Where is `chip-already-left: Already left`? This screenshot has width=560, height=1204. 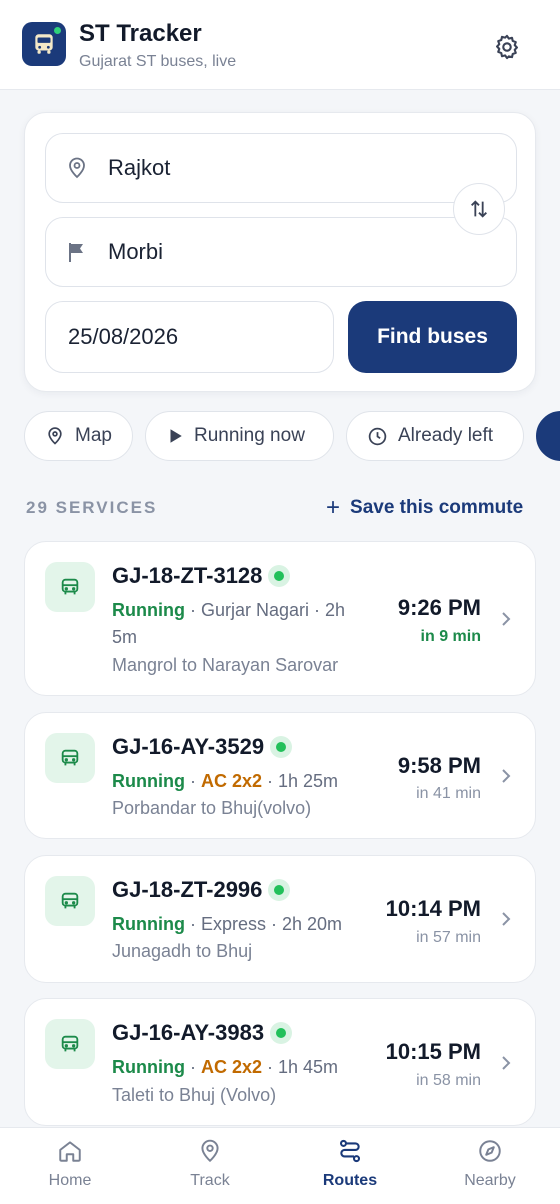 chip-already-left: Already left is located at coordinates (435, 436).